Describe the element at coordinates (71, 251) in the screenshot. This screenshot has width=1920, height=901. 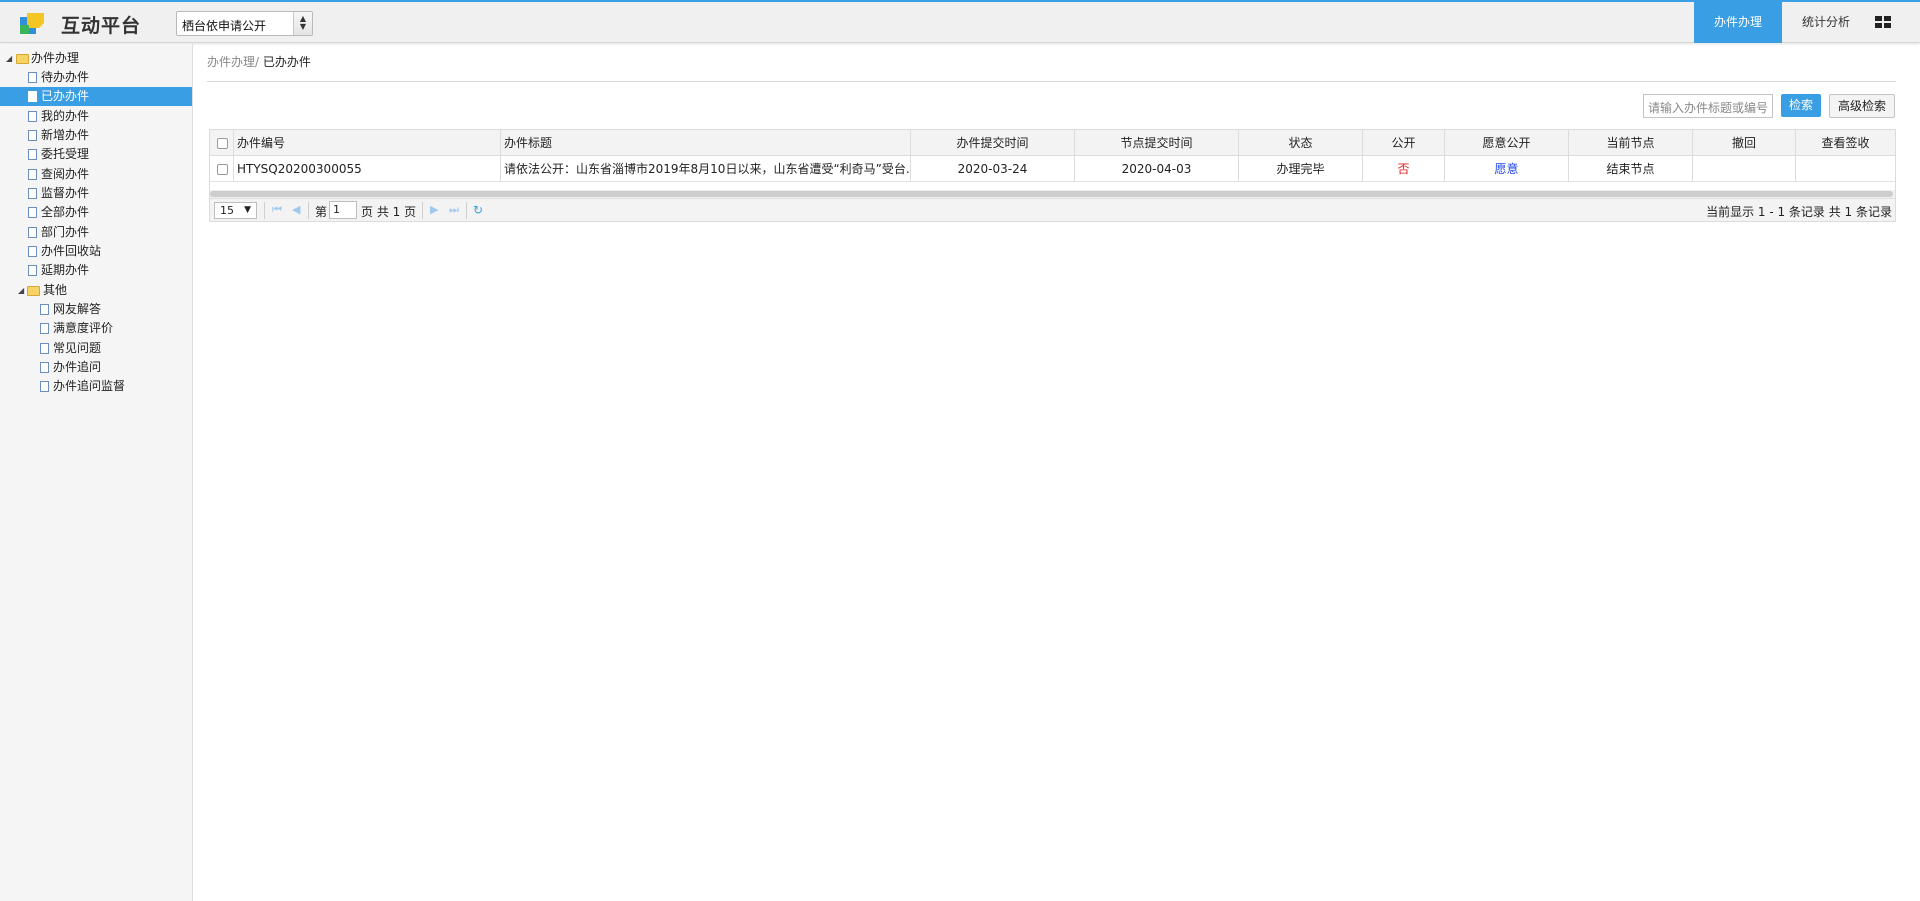
I see `sidebar-item-label: 办件回收站` at that location.